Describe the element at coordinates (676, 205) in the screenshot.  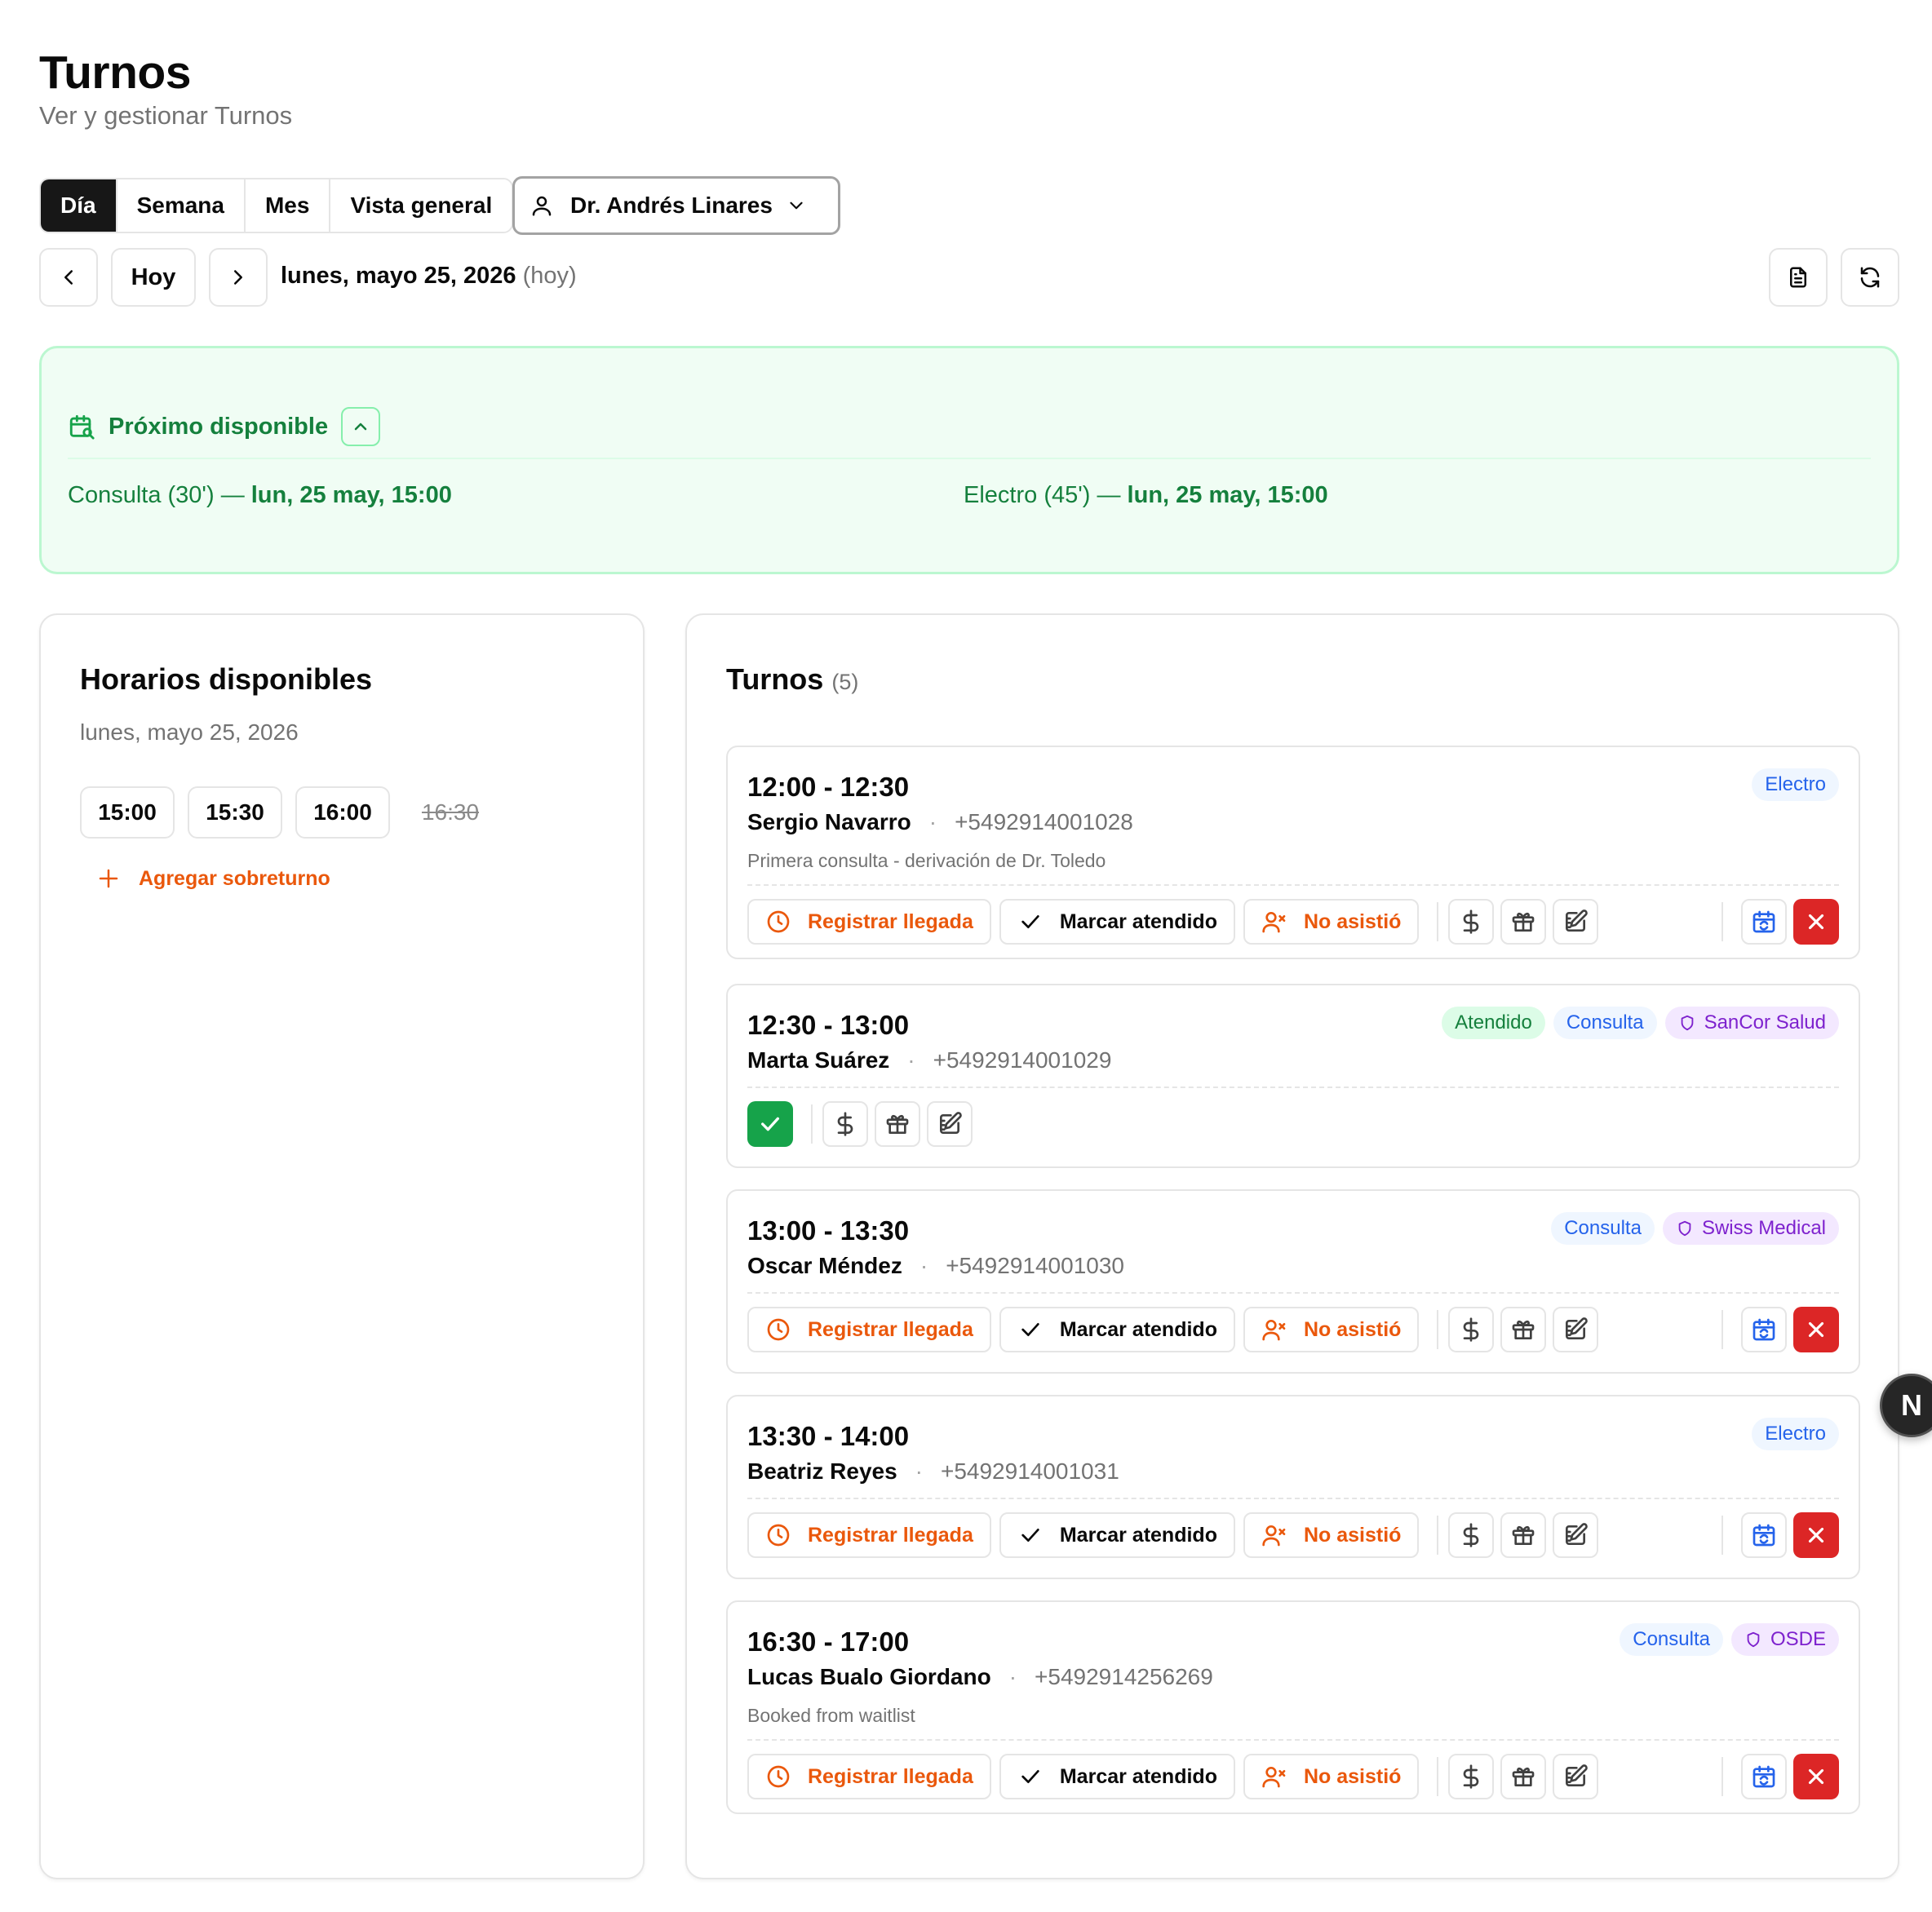
I see `doctor-select: Dr. Andrés Linares` at that location.